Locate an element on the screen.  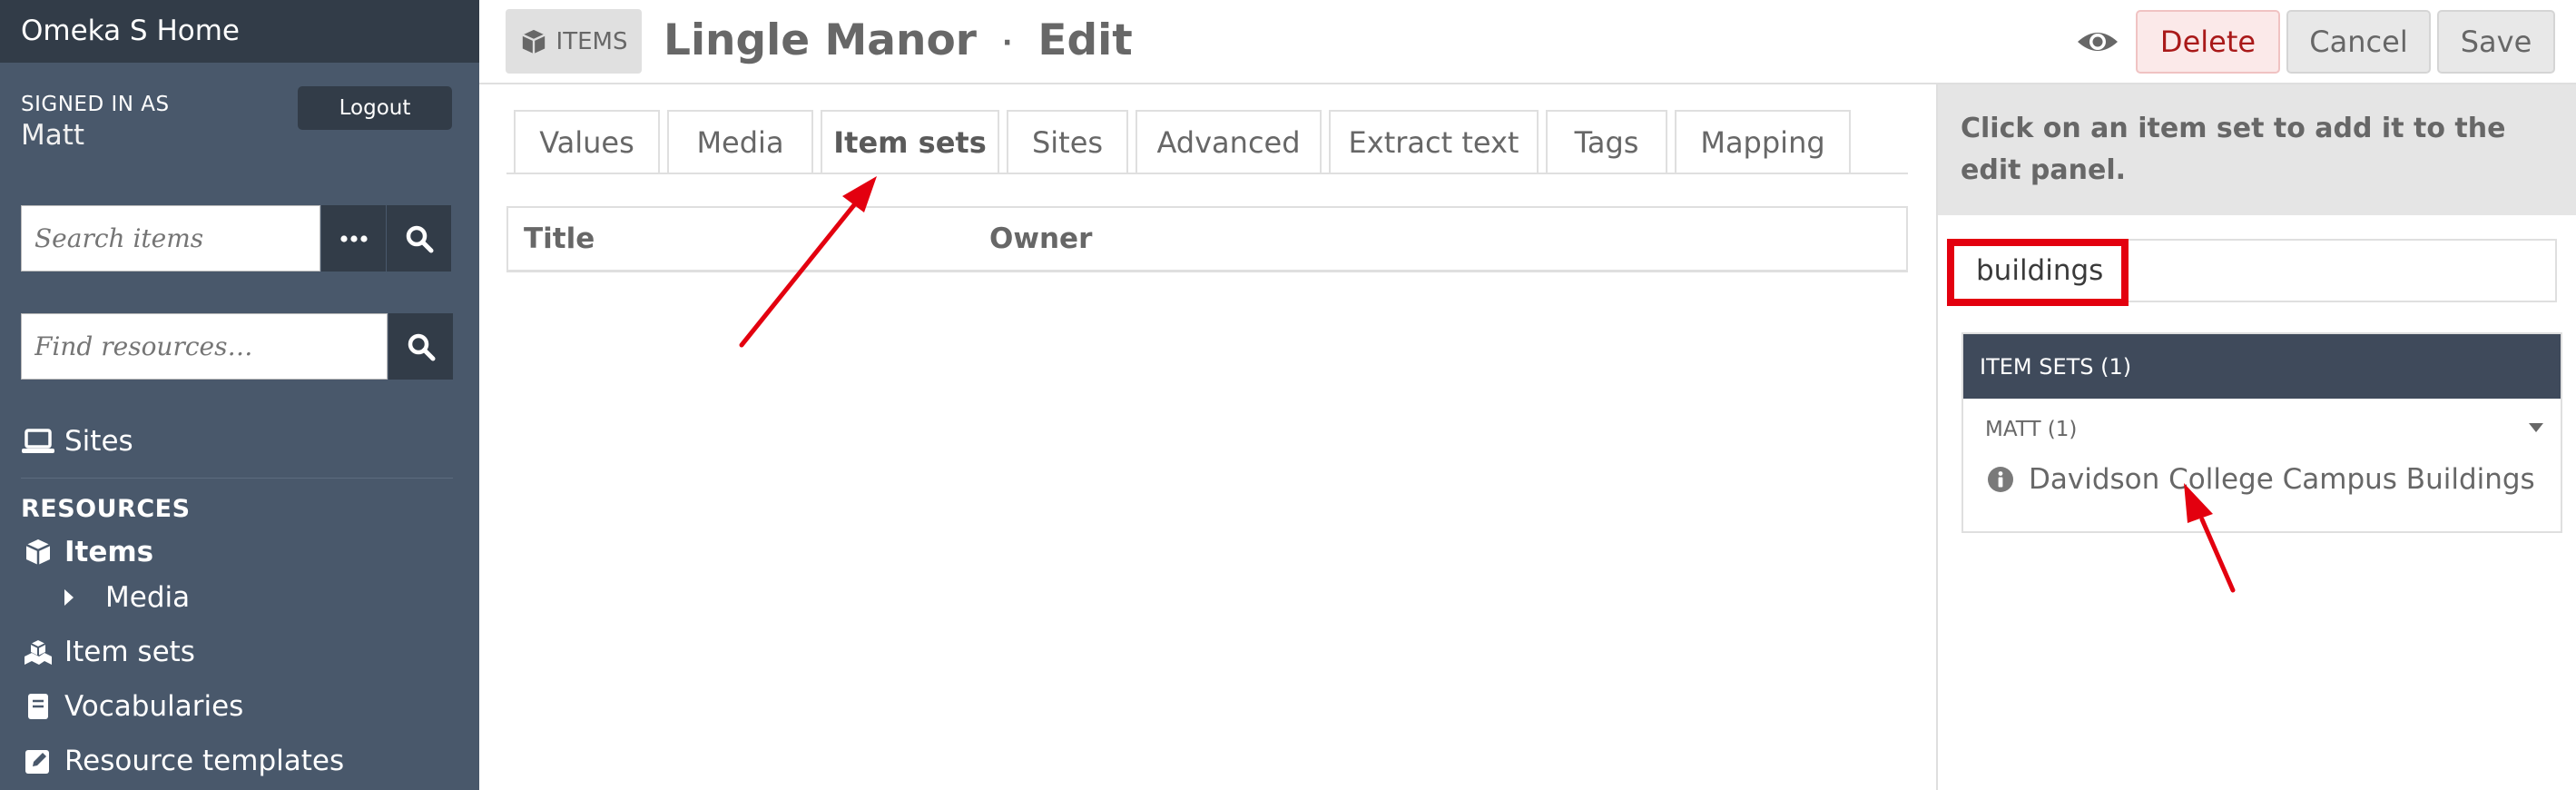
cancel-button: Cancel is located at coordinates (2358, 42).